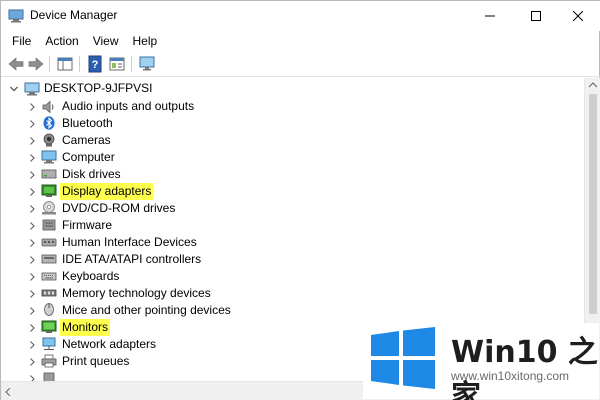  What do you see at coordinates (87, 123) in the screenshot?
I see `tree-item-label: Bluetooth` at bounding box center [87, 123].